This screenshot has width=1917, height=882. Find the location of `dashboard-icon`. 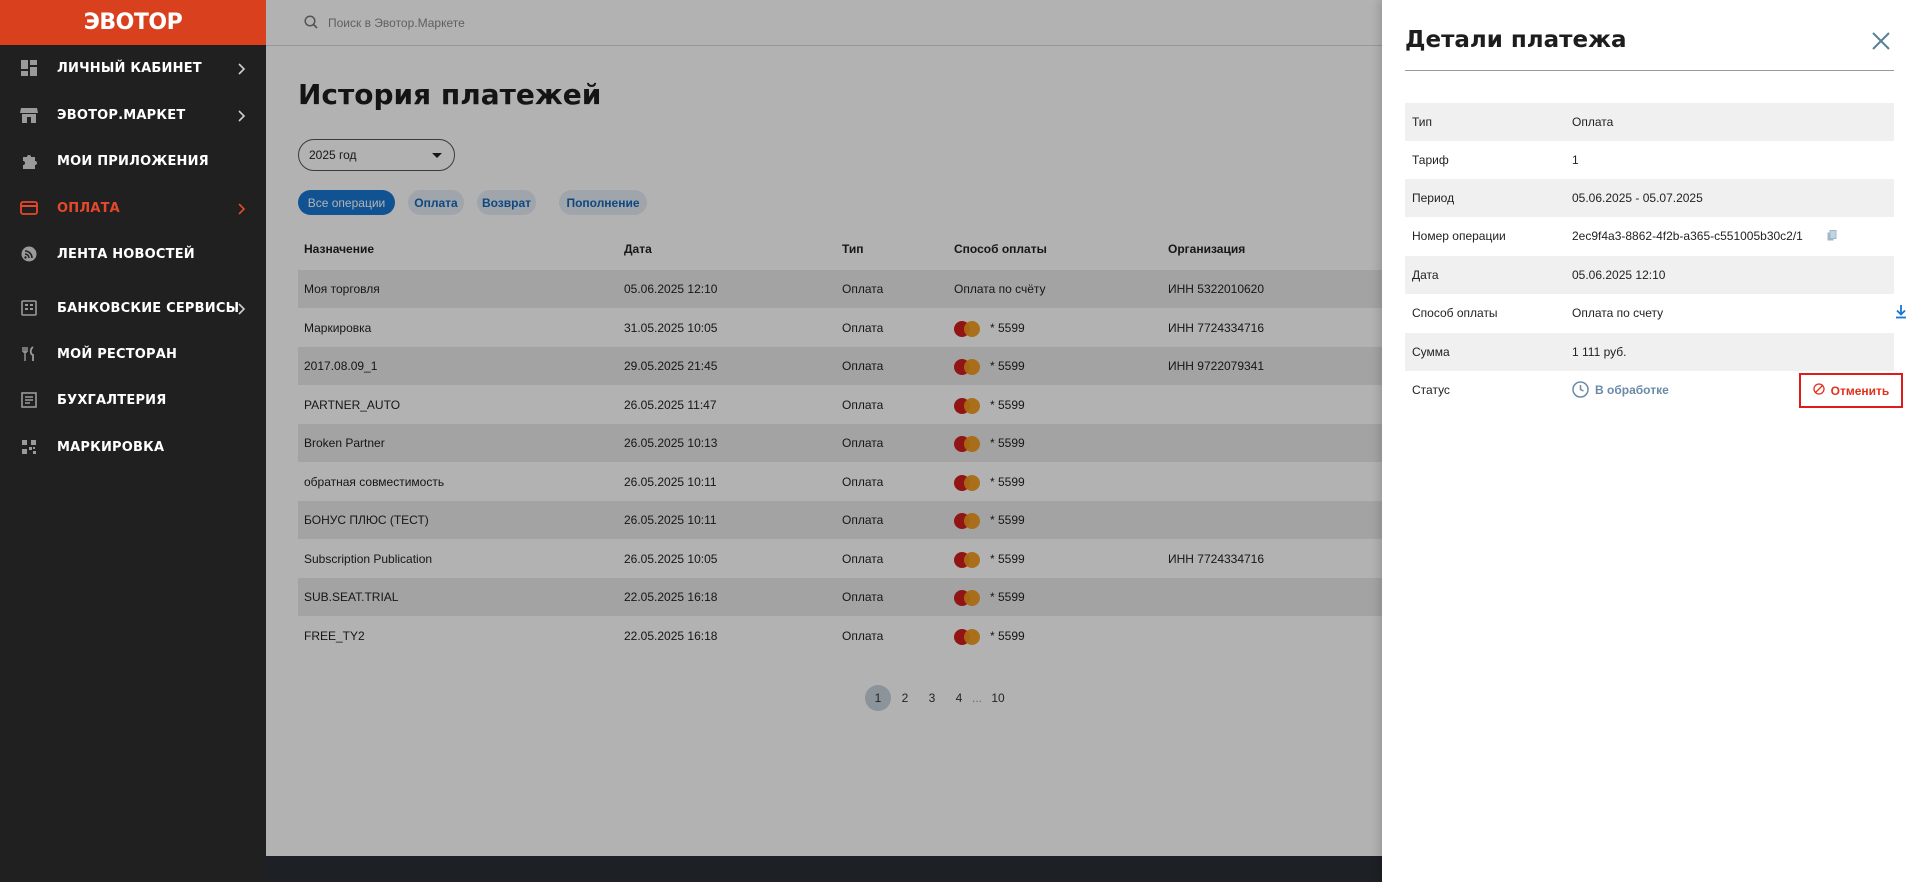

dashboard-icon is located at coordinates (29, 68).